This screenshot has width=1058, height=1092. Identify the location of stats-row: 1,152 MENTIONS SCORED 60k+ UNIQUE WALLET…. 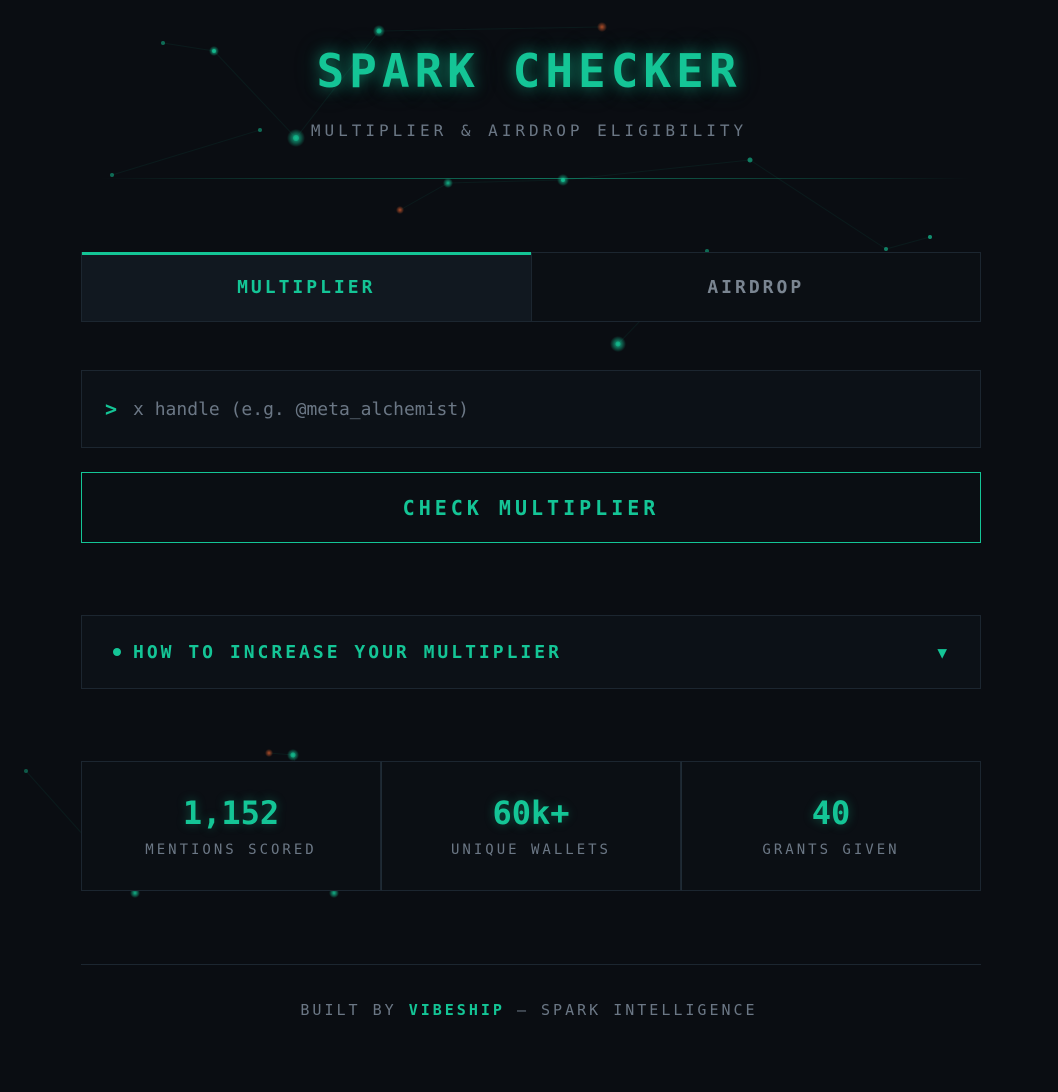
(531, 826).